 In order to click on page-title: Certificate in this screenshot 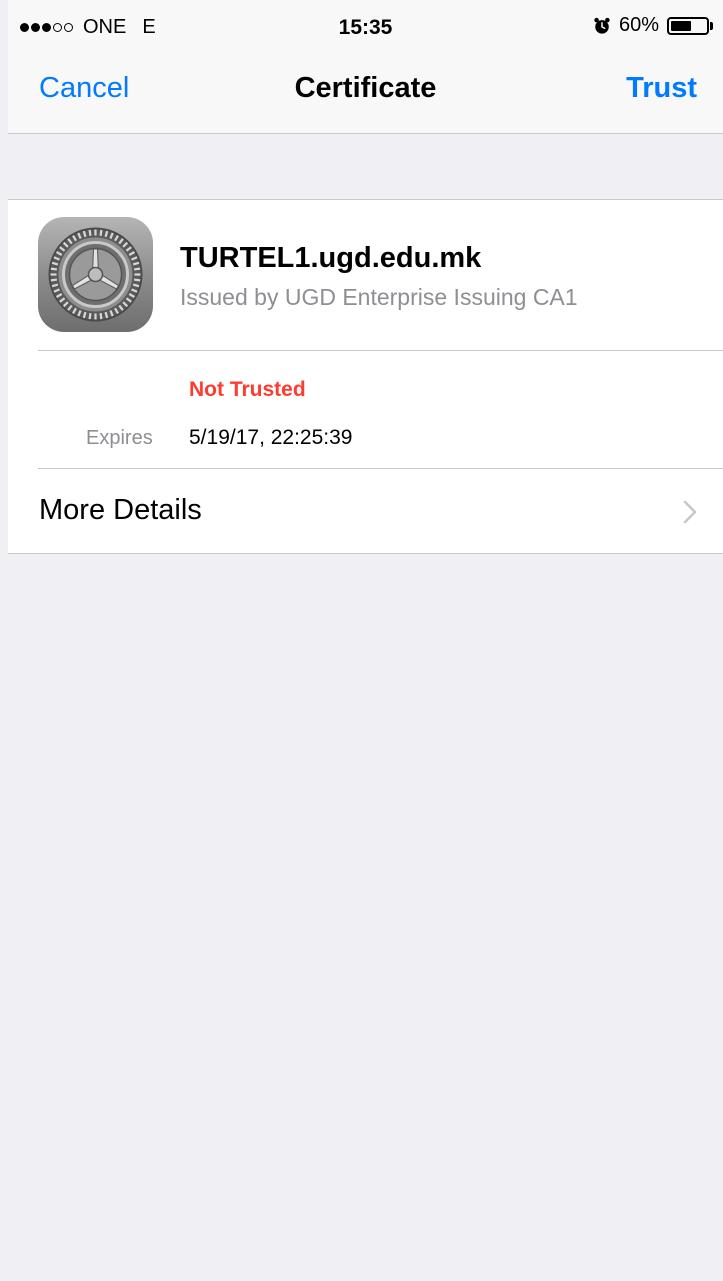, I will do `click(365, 88)`.